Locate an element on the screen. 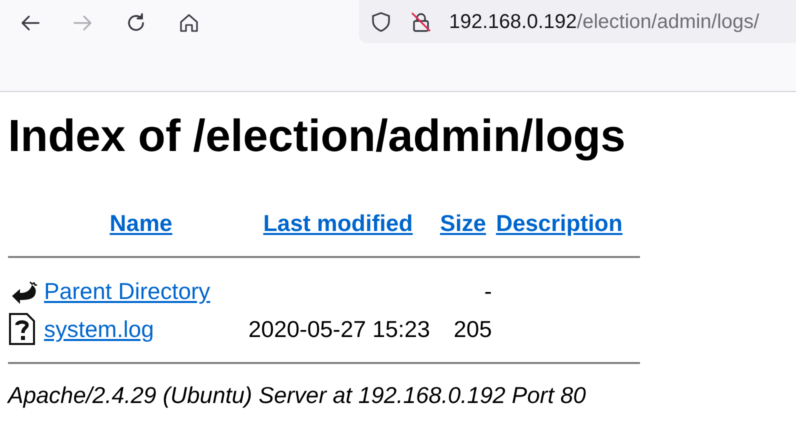 This screenshot has height=424, width=796. file-link: Parent Directory is located at coordinates (127, 291).